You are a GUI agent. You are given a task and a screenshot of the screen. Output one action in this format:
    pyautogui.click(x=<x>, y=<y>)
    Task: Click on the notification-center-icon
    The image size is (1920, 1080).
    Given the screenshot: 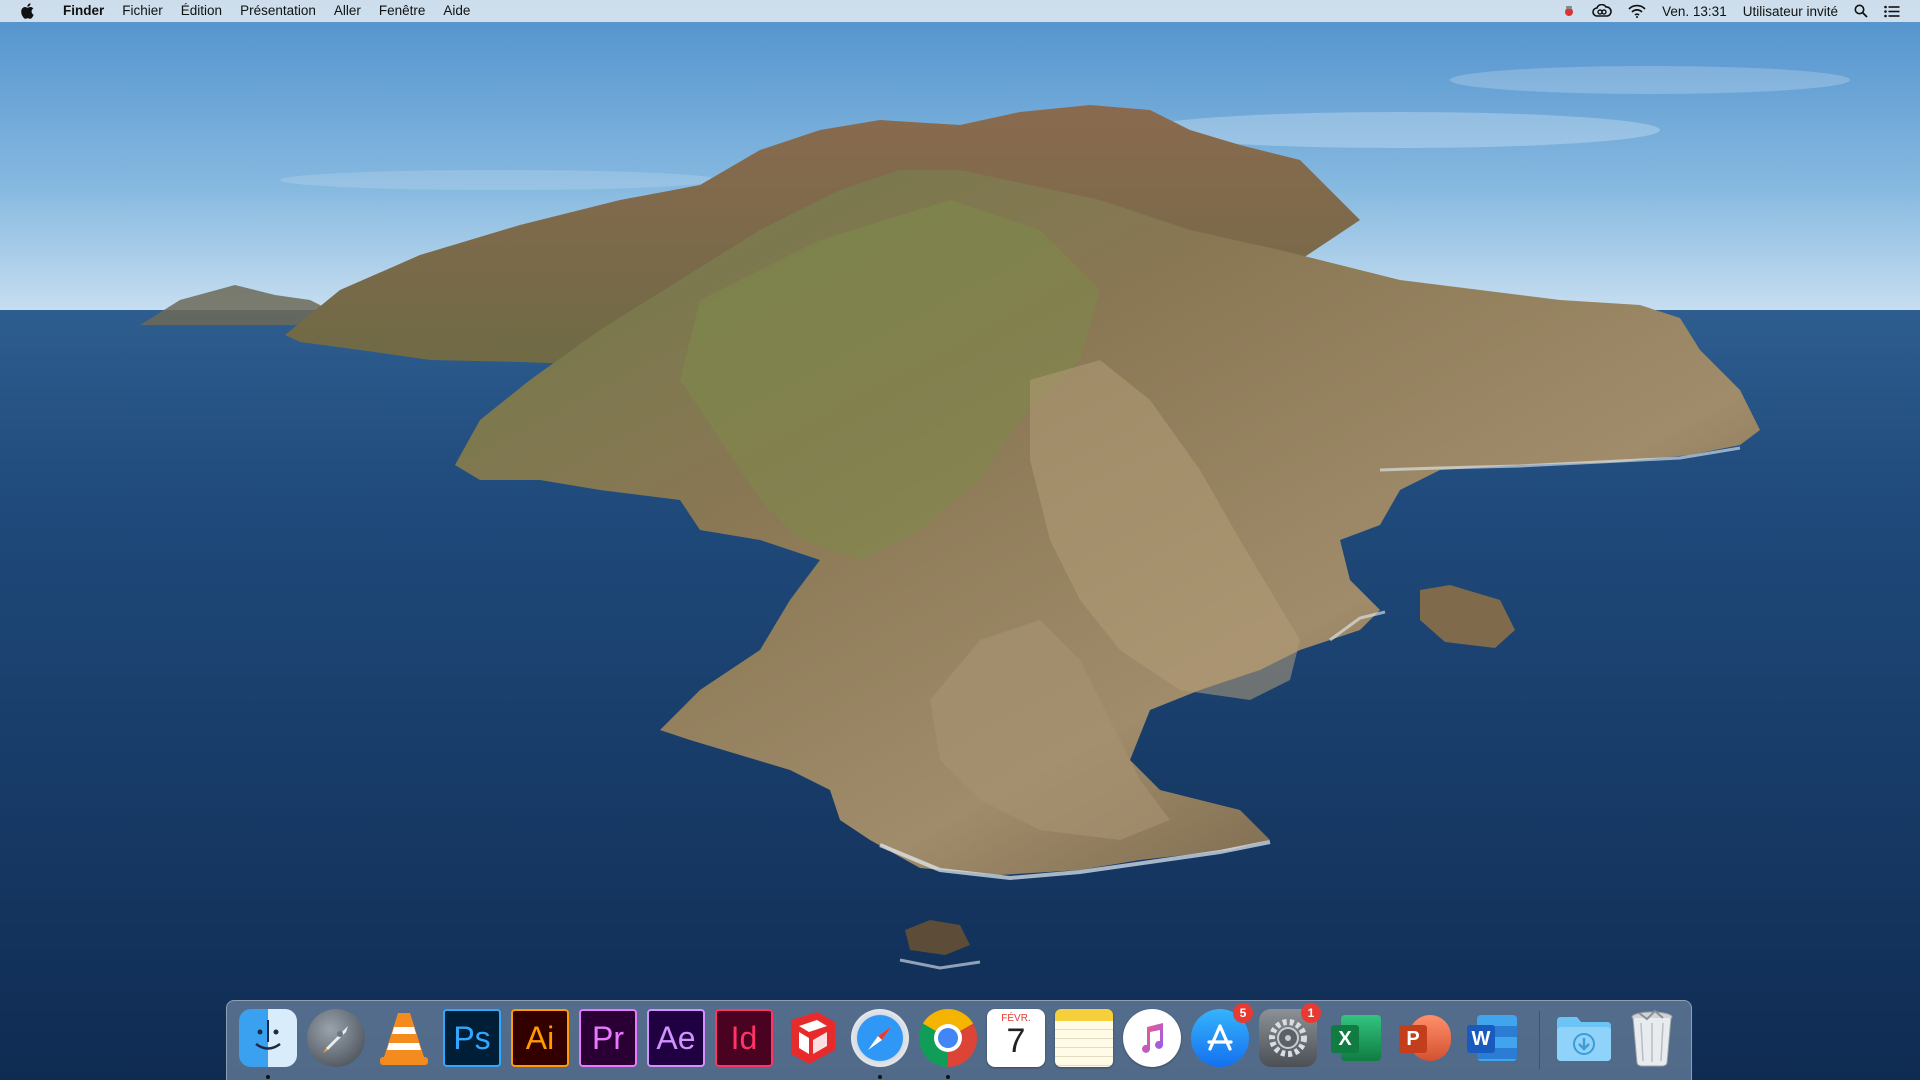 What is the action you would take?
    pyautogui.click(x=1892, y=11)
    